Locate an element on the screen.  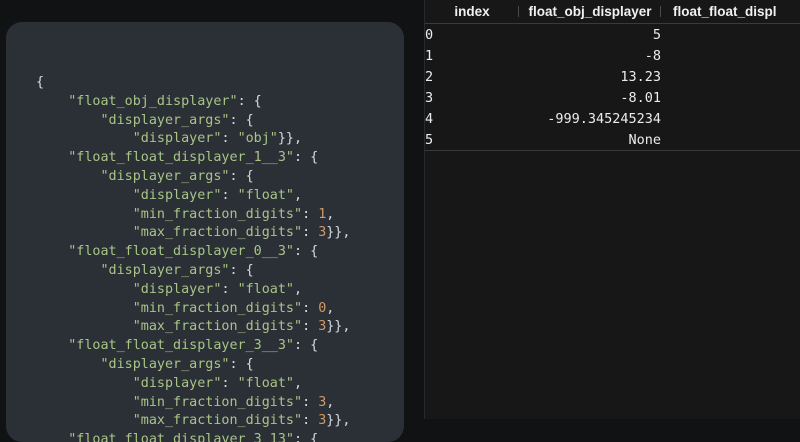
index-cell: 2 is located at coordinates (429, 76).